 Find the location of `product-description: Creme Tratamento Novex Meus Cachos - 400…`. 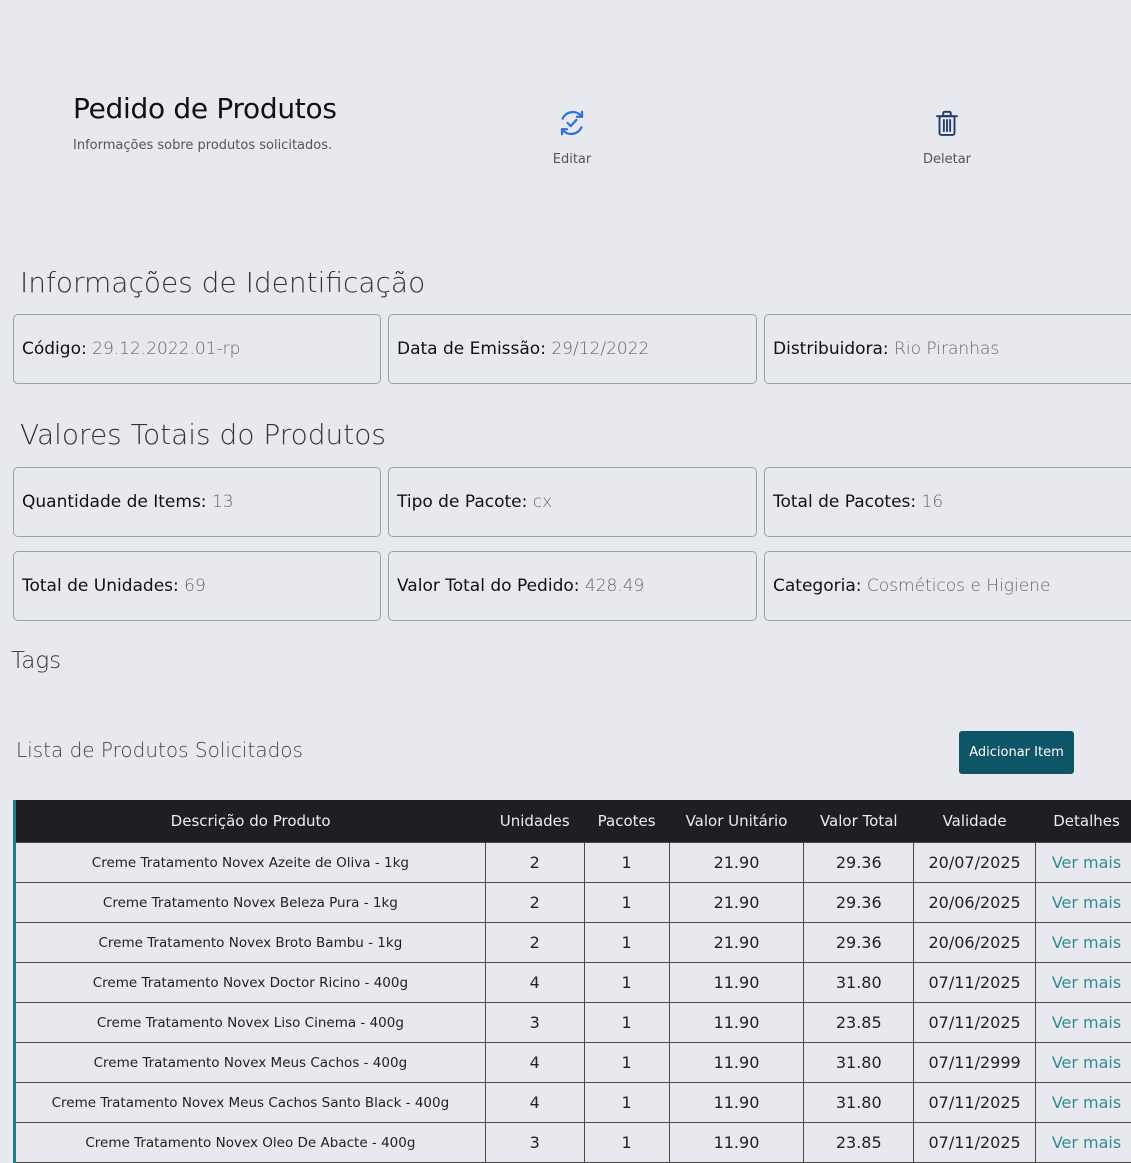

product-description: Creme Tratamento Novex Meus Cachos - 400… is located at coordinates (250, 1063).